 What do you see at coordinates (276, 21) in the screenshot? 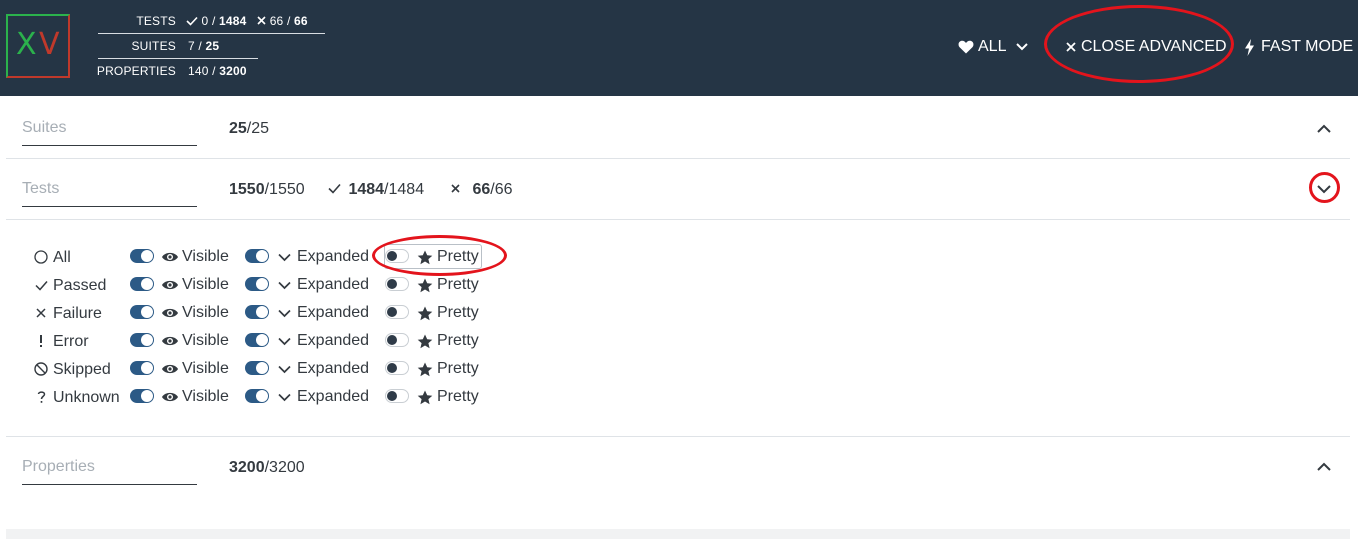
I see `tests-fail-value: 66` at bounding box center [276, 21].